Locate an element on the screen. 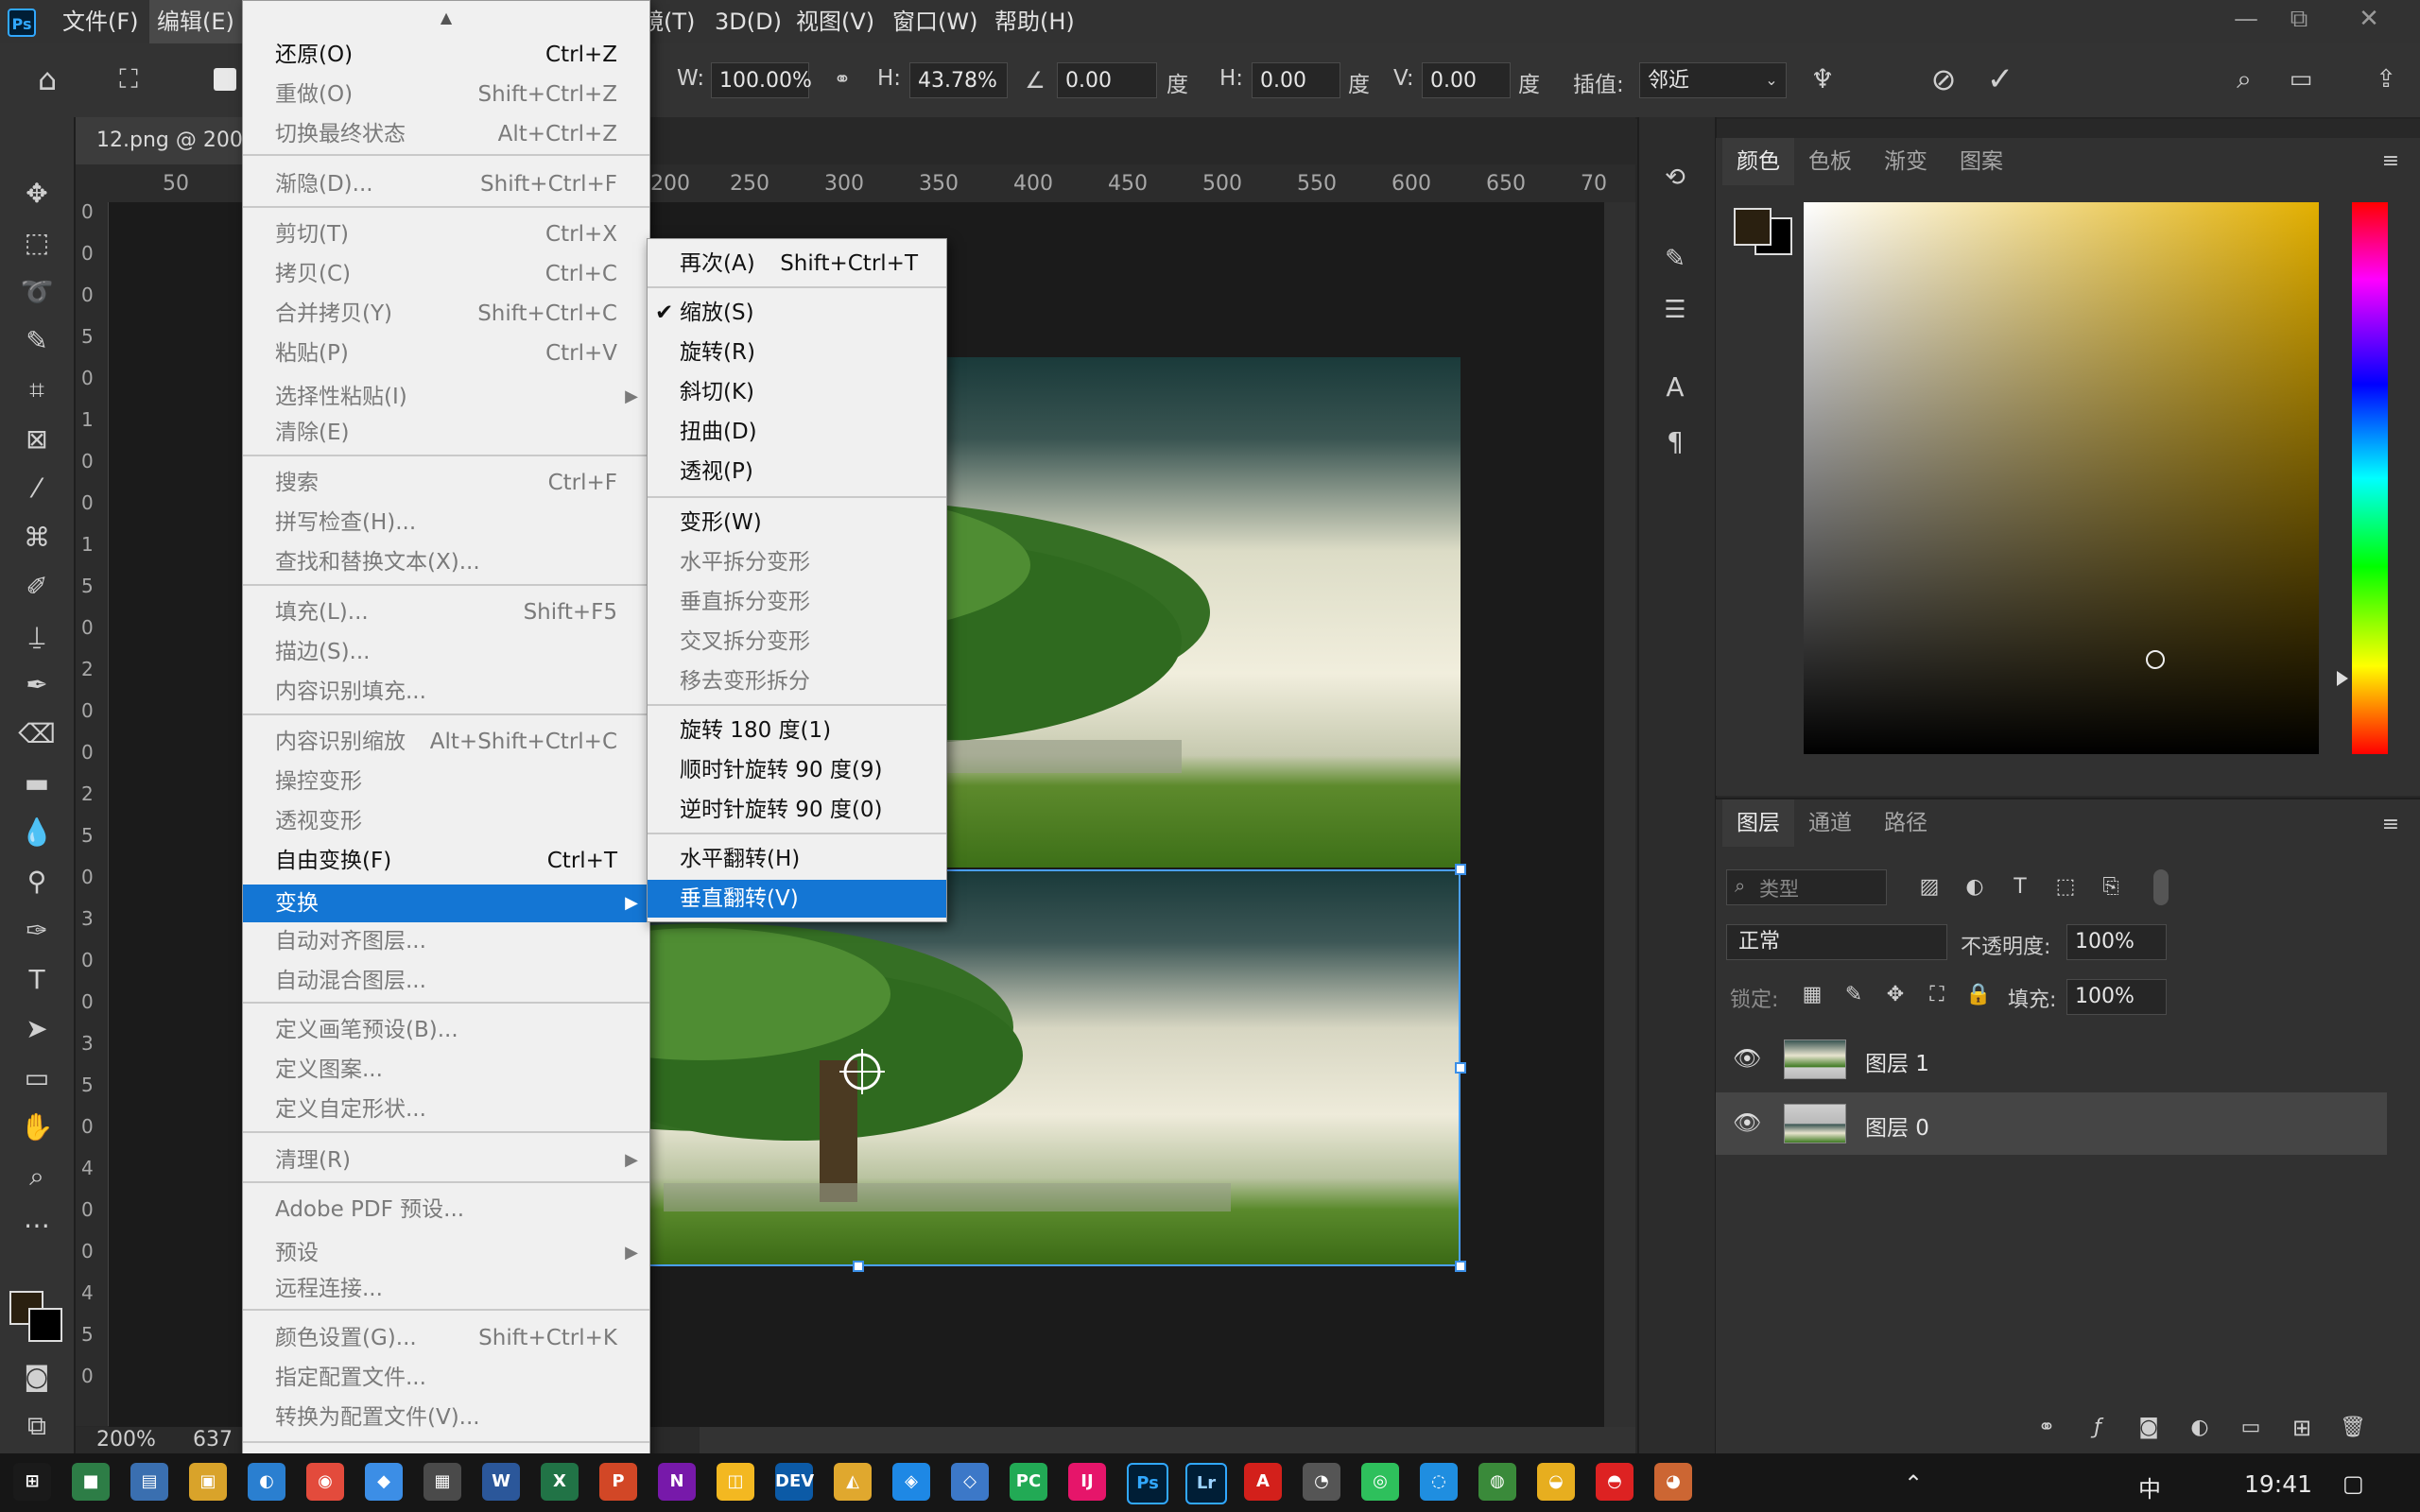 This screenshot has height=1512, width=2420. tab-paths: 路径 is located at coordinates (1906, 823).